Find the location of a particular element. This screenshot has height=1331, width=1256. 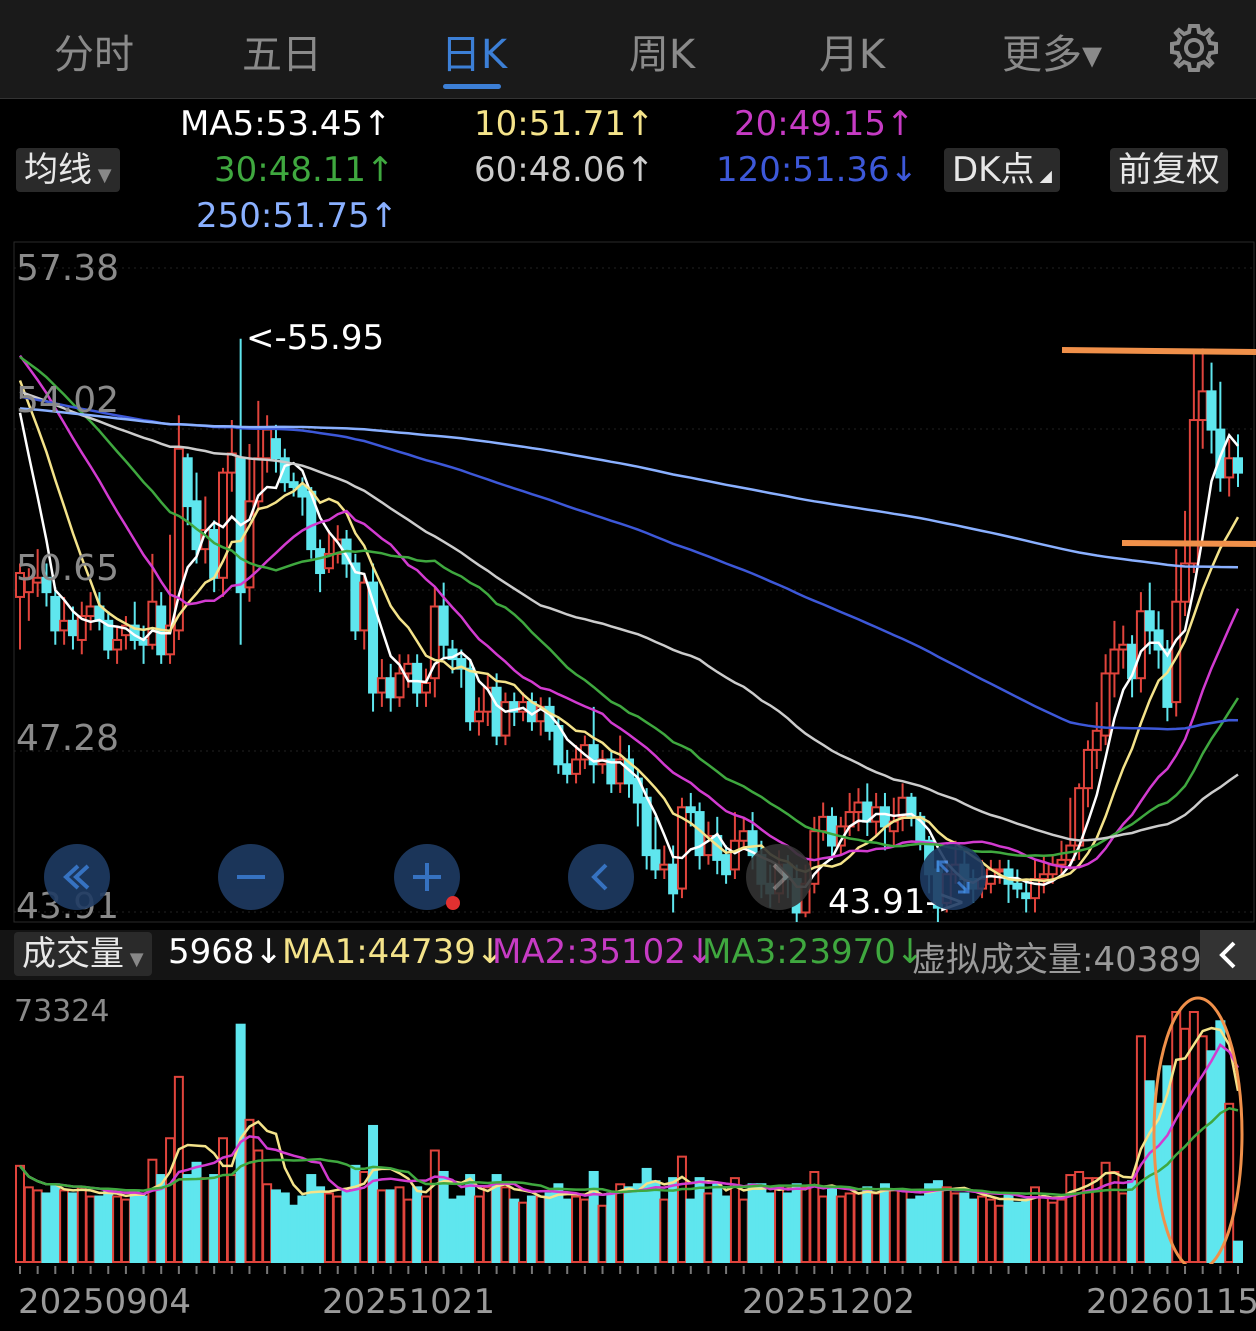

tab-more: 更多▾ is located at coordinates (1052, 51).